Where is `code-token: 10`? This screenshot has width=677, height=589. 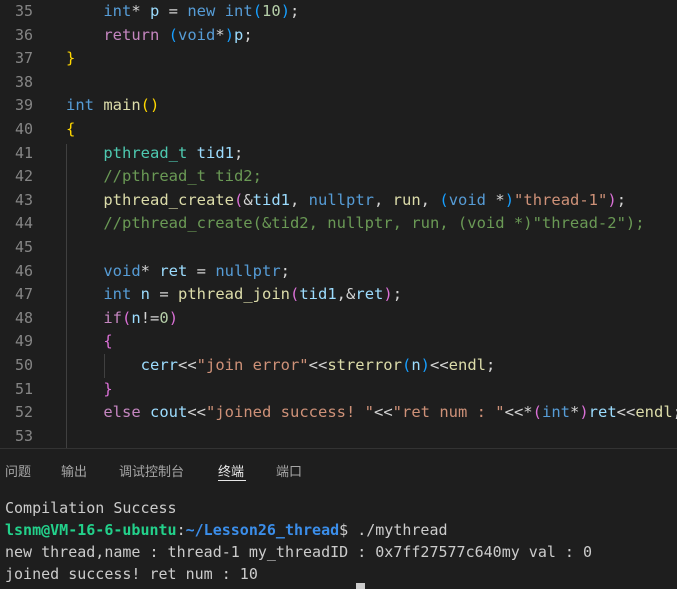
code-token: 10 is located at coordinates (271, 11).